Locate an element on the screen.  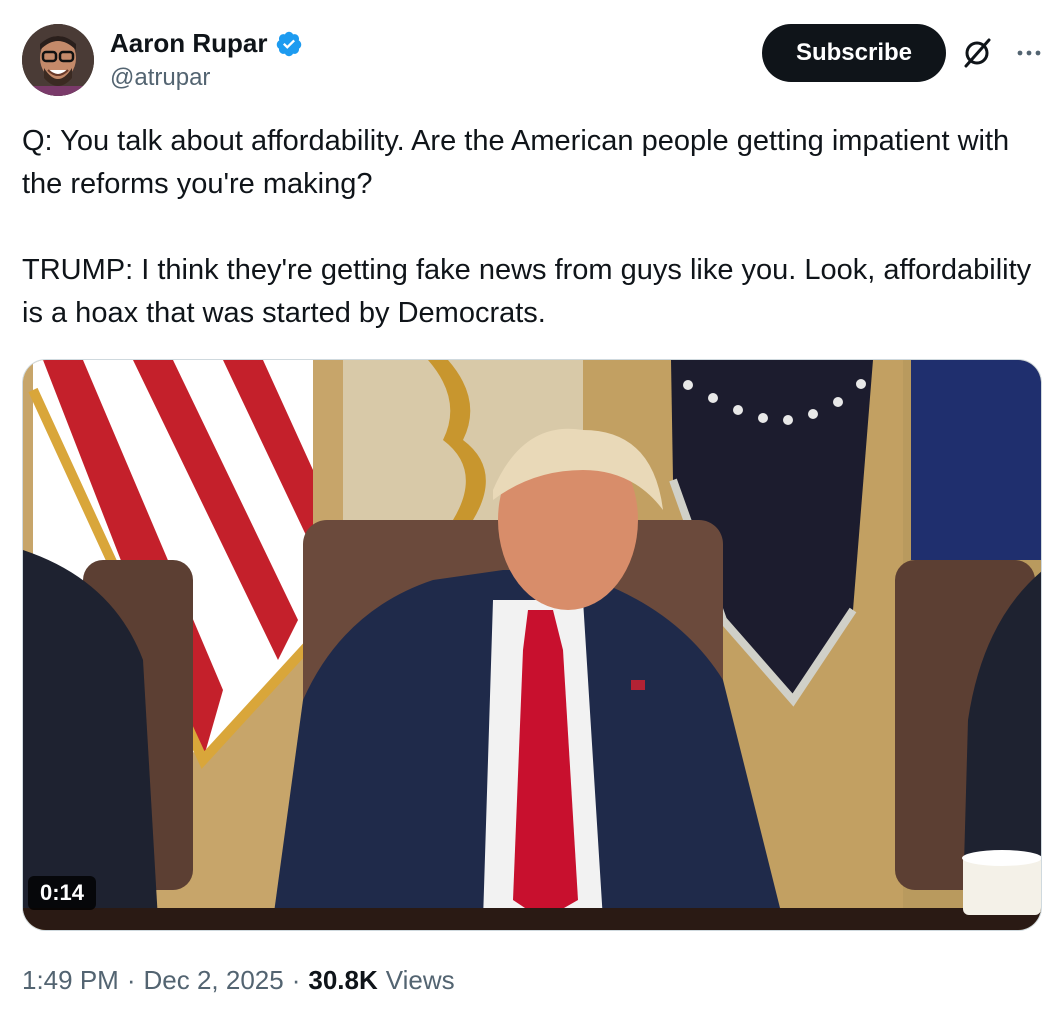
views-count: 30.8K is located at coordinates (342, 980).